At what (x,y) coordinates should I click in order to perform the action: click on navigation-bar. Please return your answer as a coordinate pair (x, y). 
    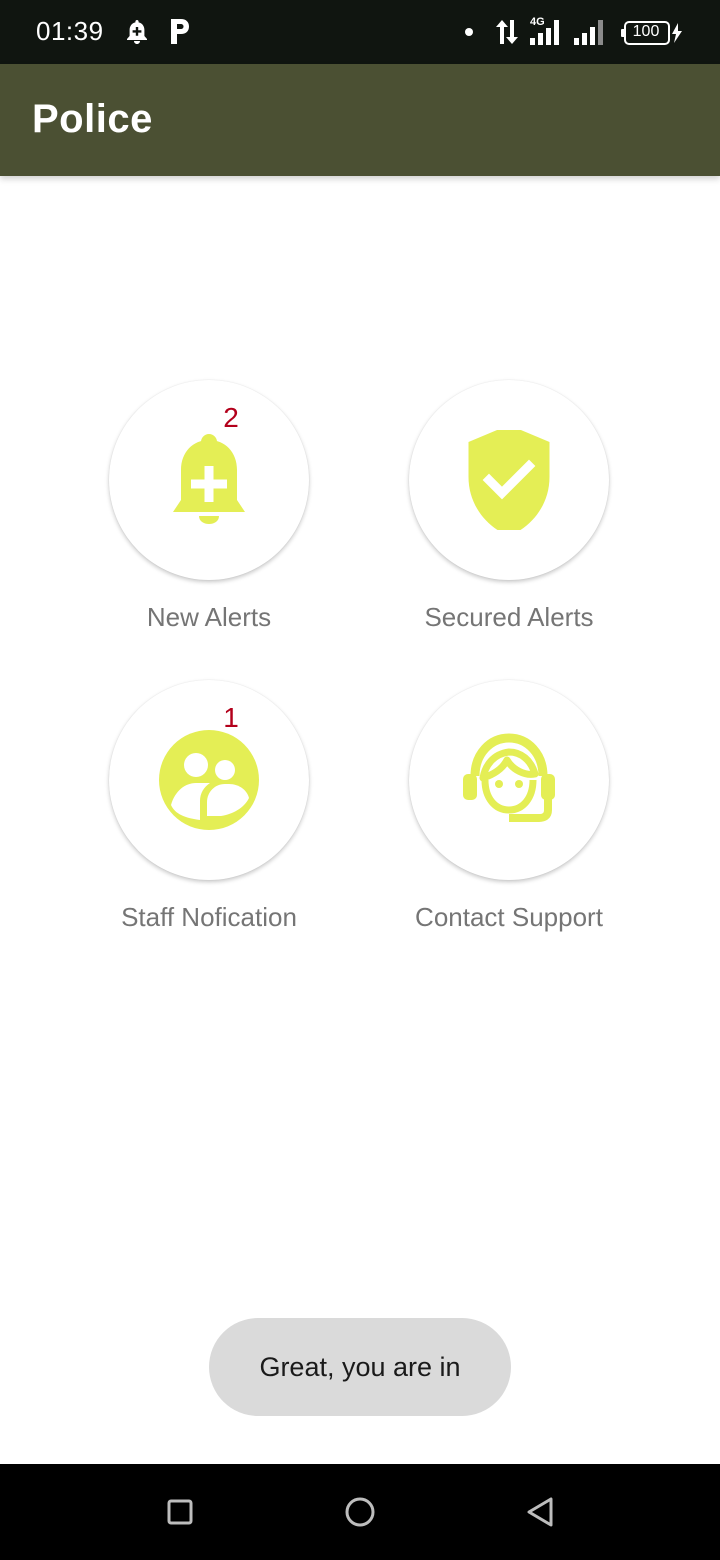
    Looking at the image, I should click on (360, 1512).